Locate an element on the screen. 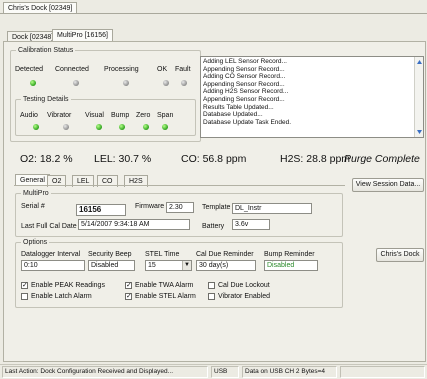 Image resolution: width=427 pixels, height=379 pixels. twa-alarm-checkbox: ✓ is located at coordinates (128, 285).